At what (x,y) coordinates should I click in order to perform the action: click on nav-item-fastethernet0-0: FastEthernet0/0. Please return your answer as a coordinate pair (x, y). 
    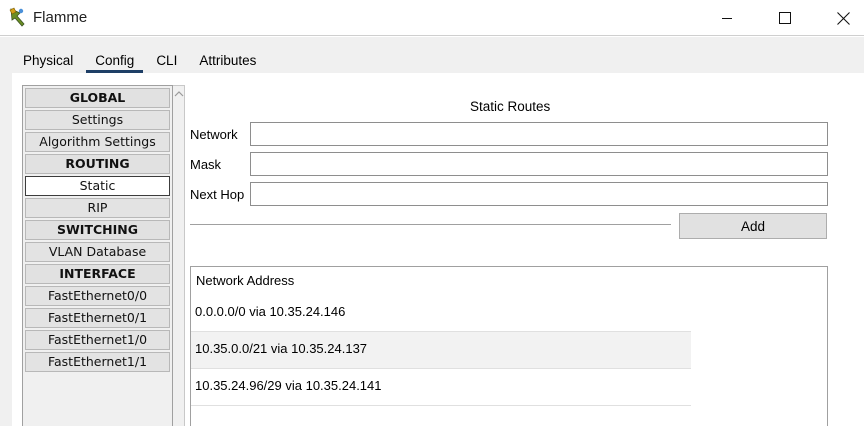
    Looking at the image, I should click on (97, 296).